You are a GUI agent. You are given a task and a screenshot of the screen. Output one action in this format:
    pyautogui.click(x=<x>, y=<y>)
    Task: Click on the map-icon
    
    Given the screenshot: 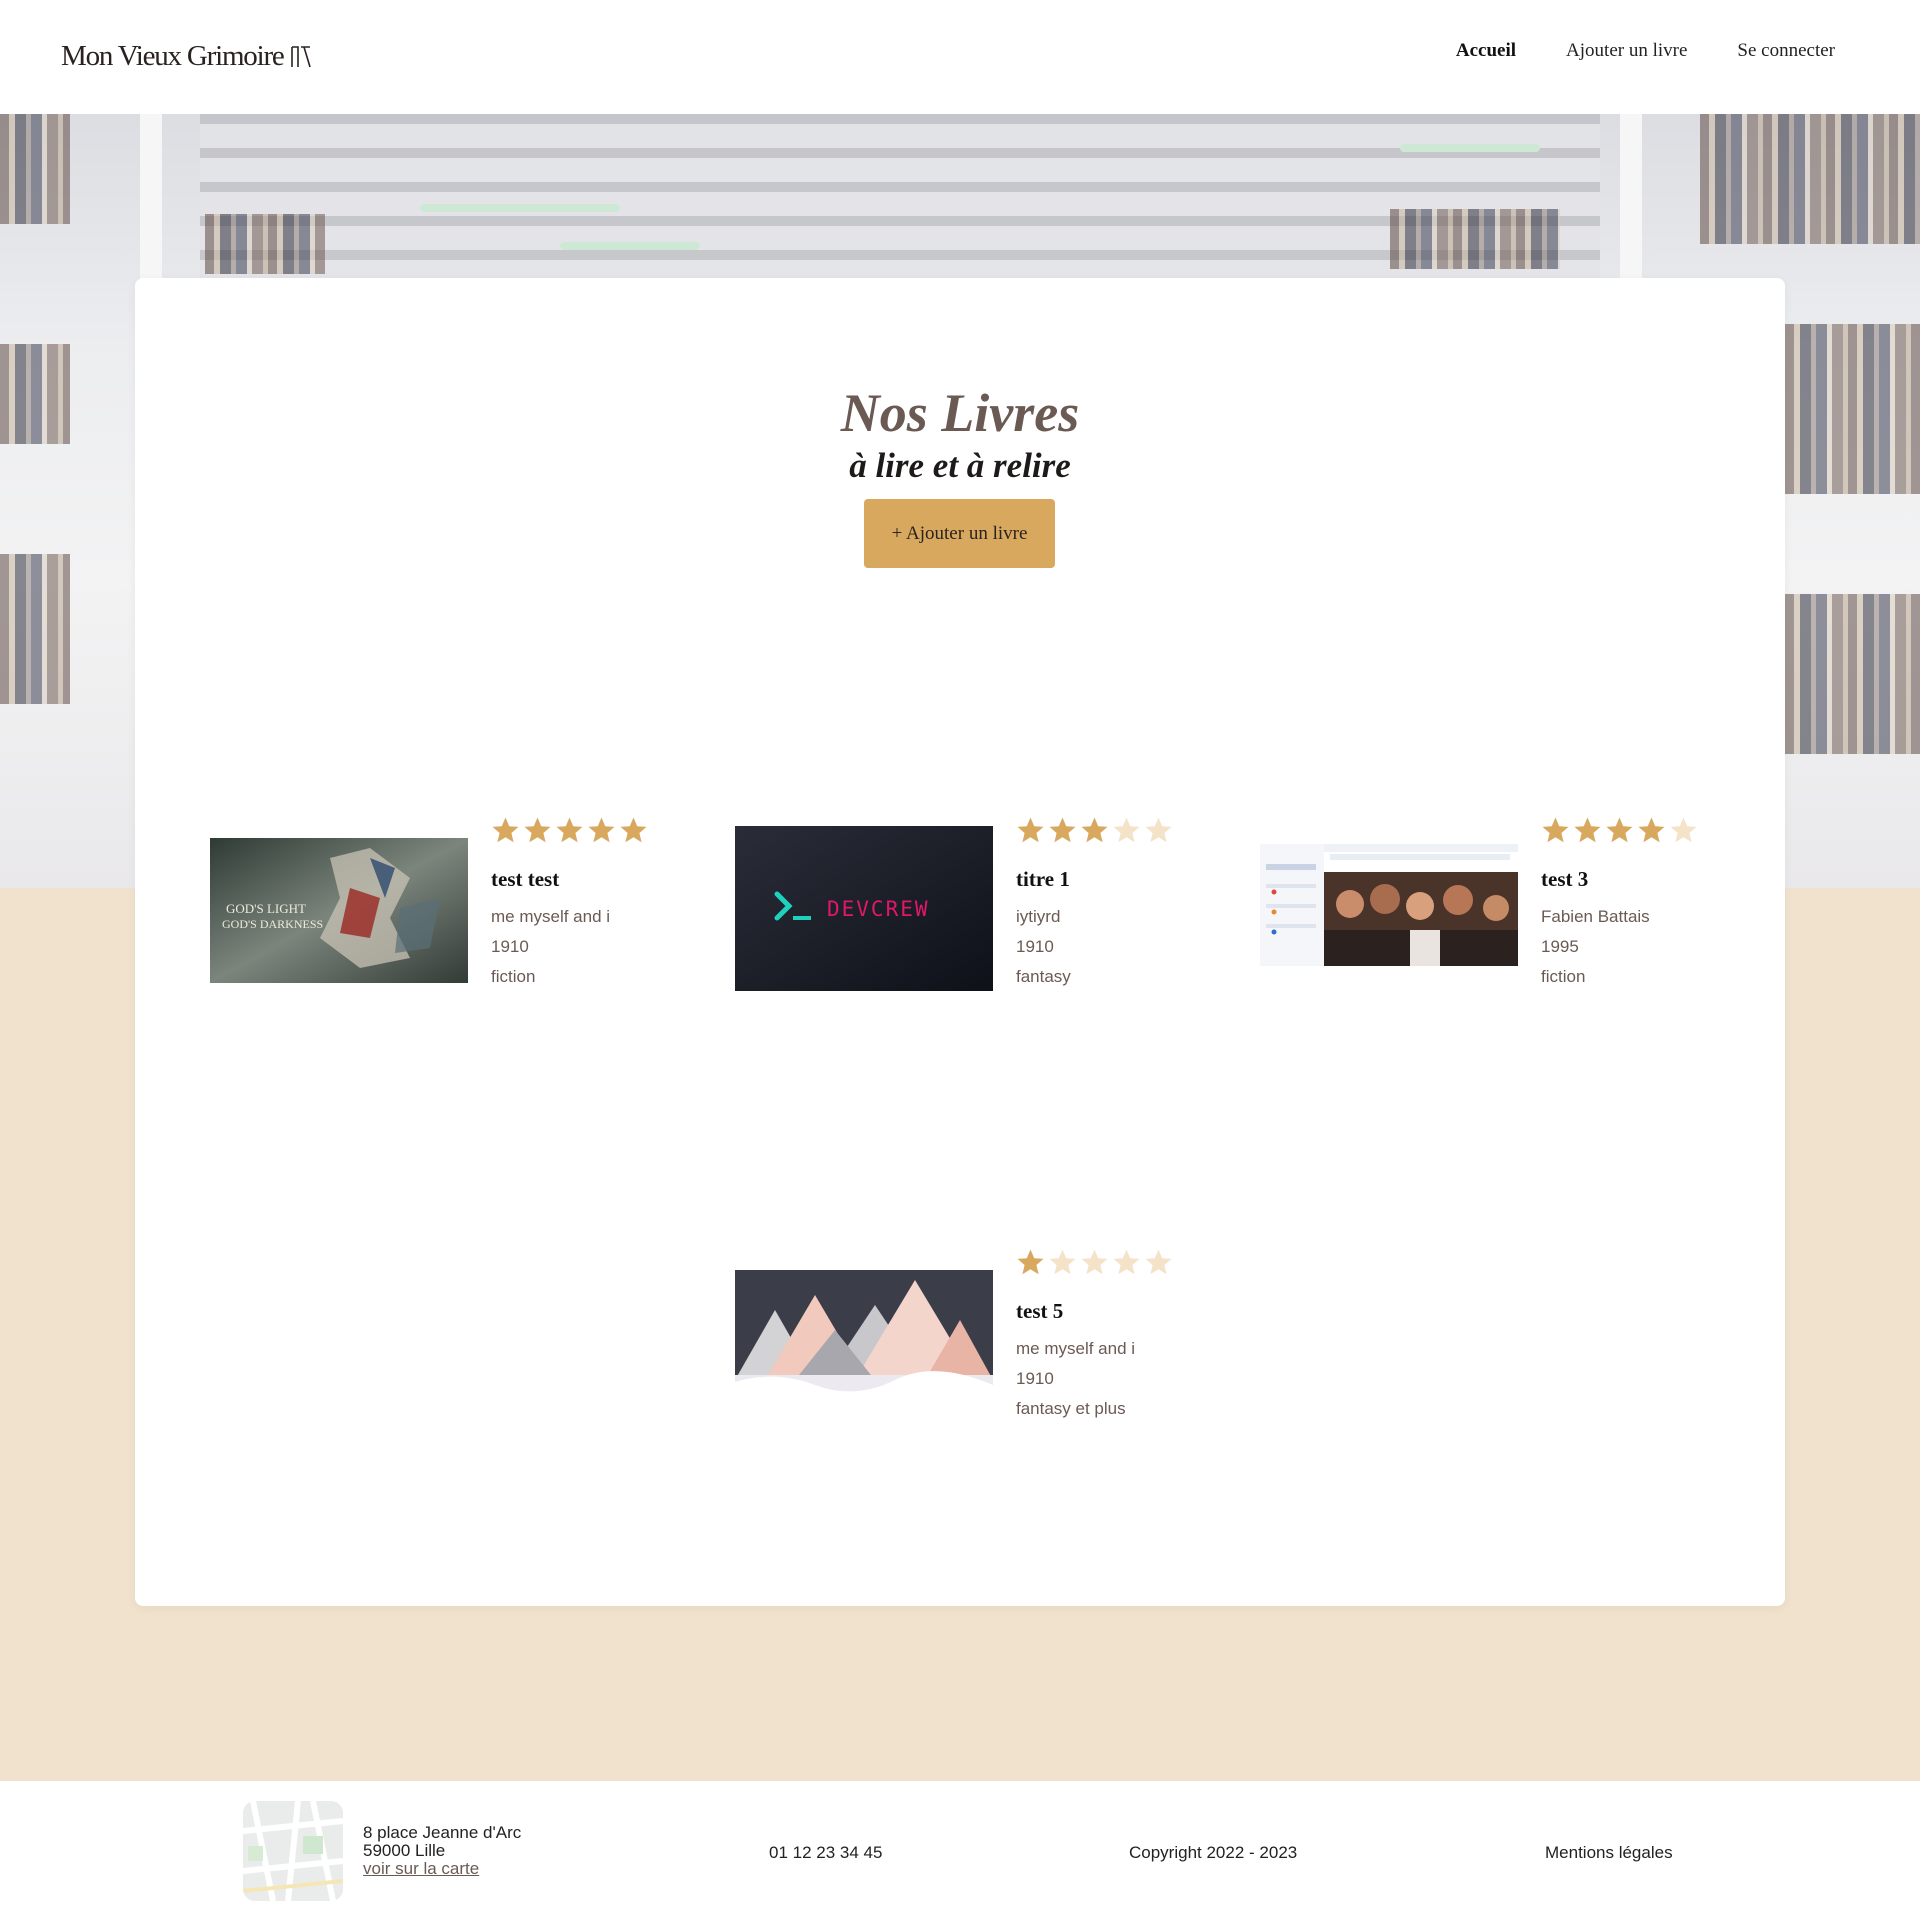 What is the action you would take?
    pyautogui.click(x=293, y=1851)
    